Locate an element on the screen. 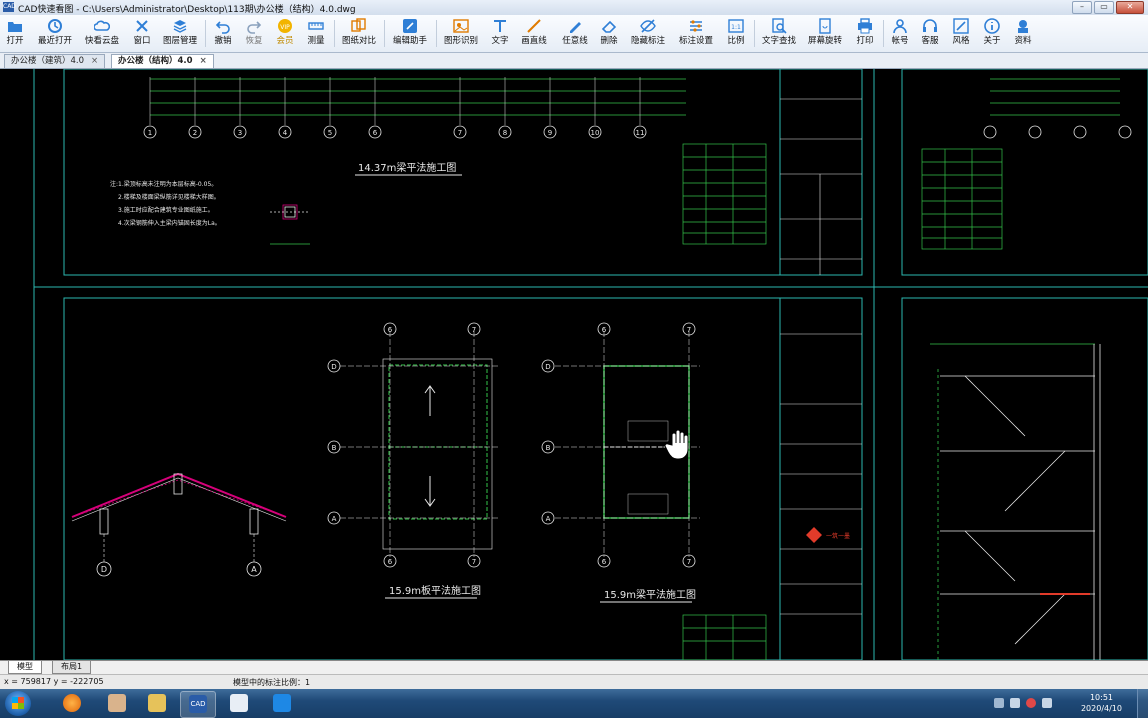 This screenshot has height=718, width=1148. column-section-detail is located at coordinates (290, 224).